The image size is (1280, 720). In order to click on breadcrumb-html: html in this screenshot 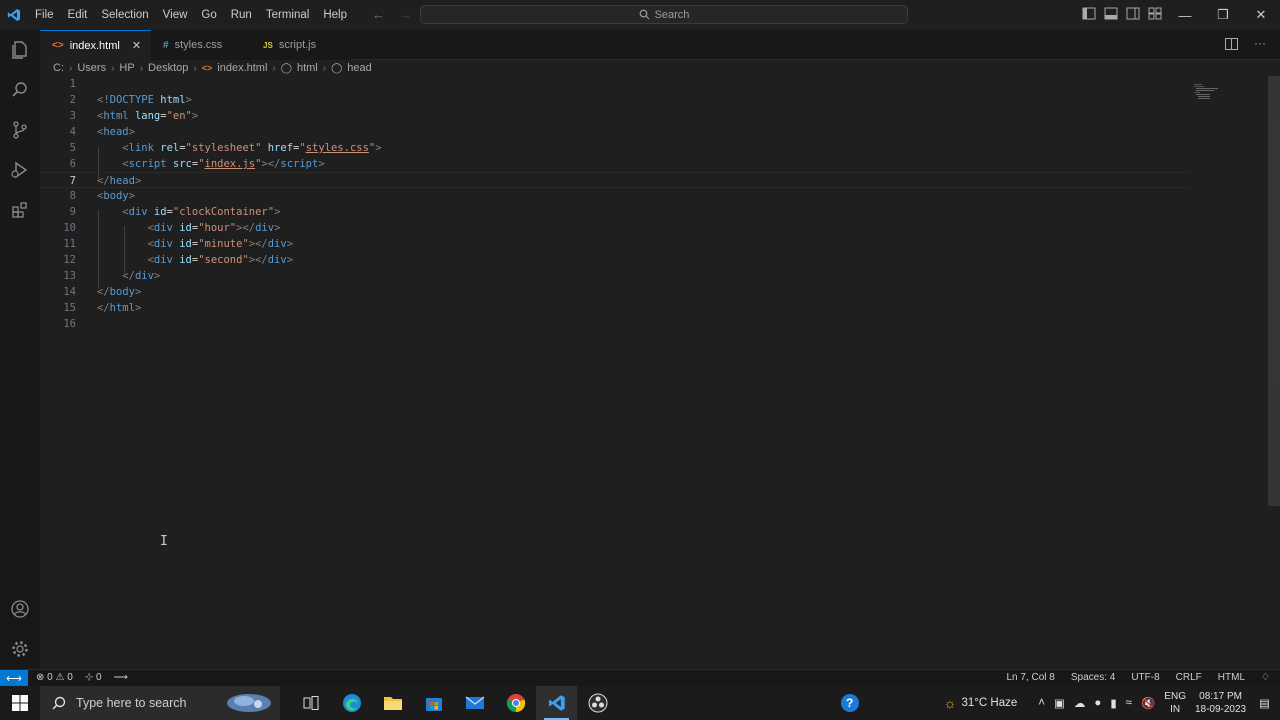, I will do `click(307, 68)`.